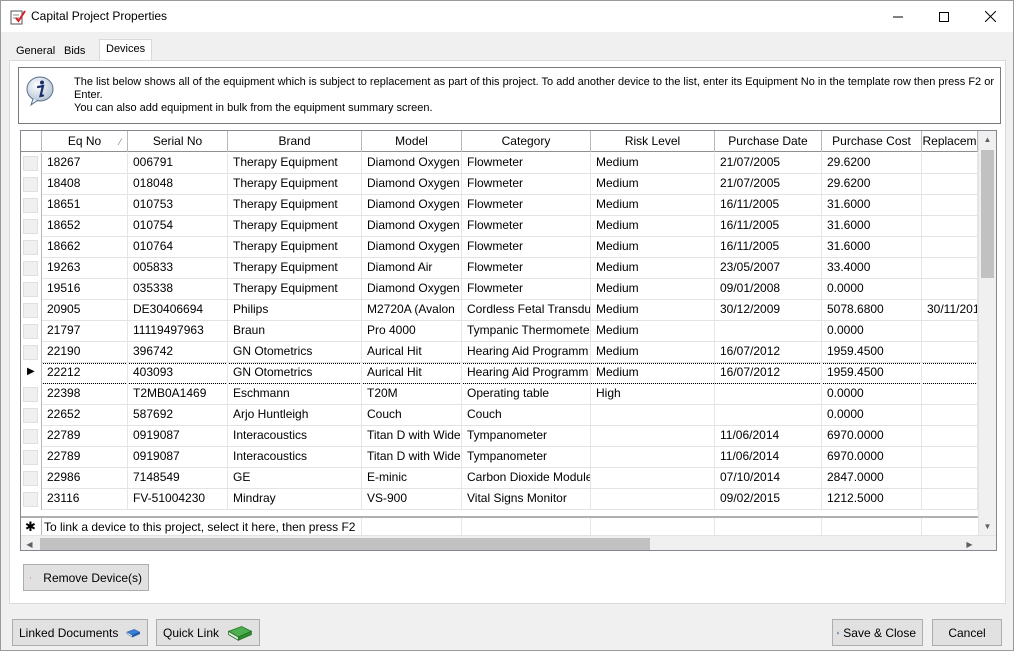  What do you see at coordinates (345, 544) in the screenshot?
I see `horizontal-scroll-thumb` at bounding box center [345, 544].